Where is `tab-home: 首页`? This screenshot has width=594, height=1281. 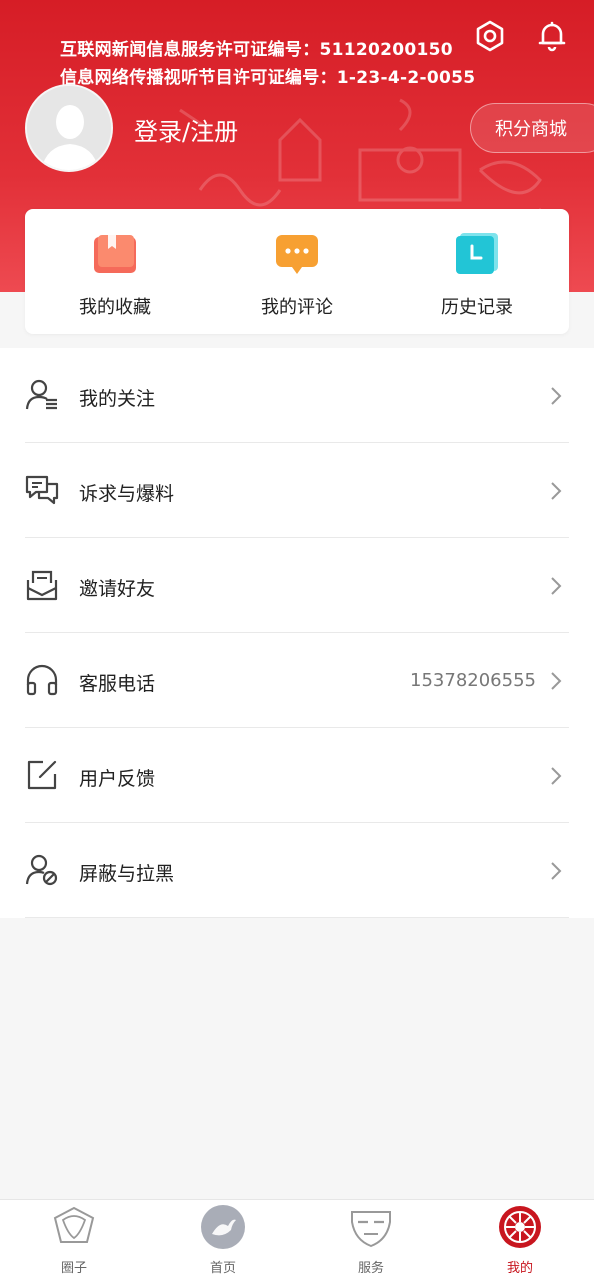 tab-home: 首页 is located at coordinates (223, 1240).